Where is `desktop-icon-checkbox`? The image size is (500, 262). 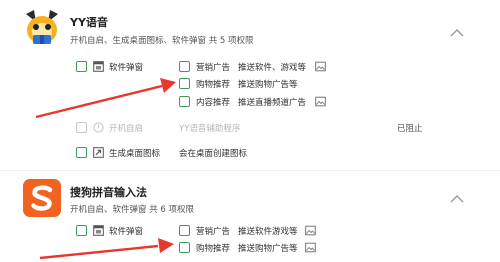
desktop-icon-checkbox is located at coordinates (81, 152).